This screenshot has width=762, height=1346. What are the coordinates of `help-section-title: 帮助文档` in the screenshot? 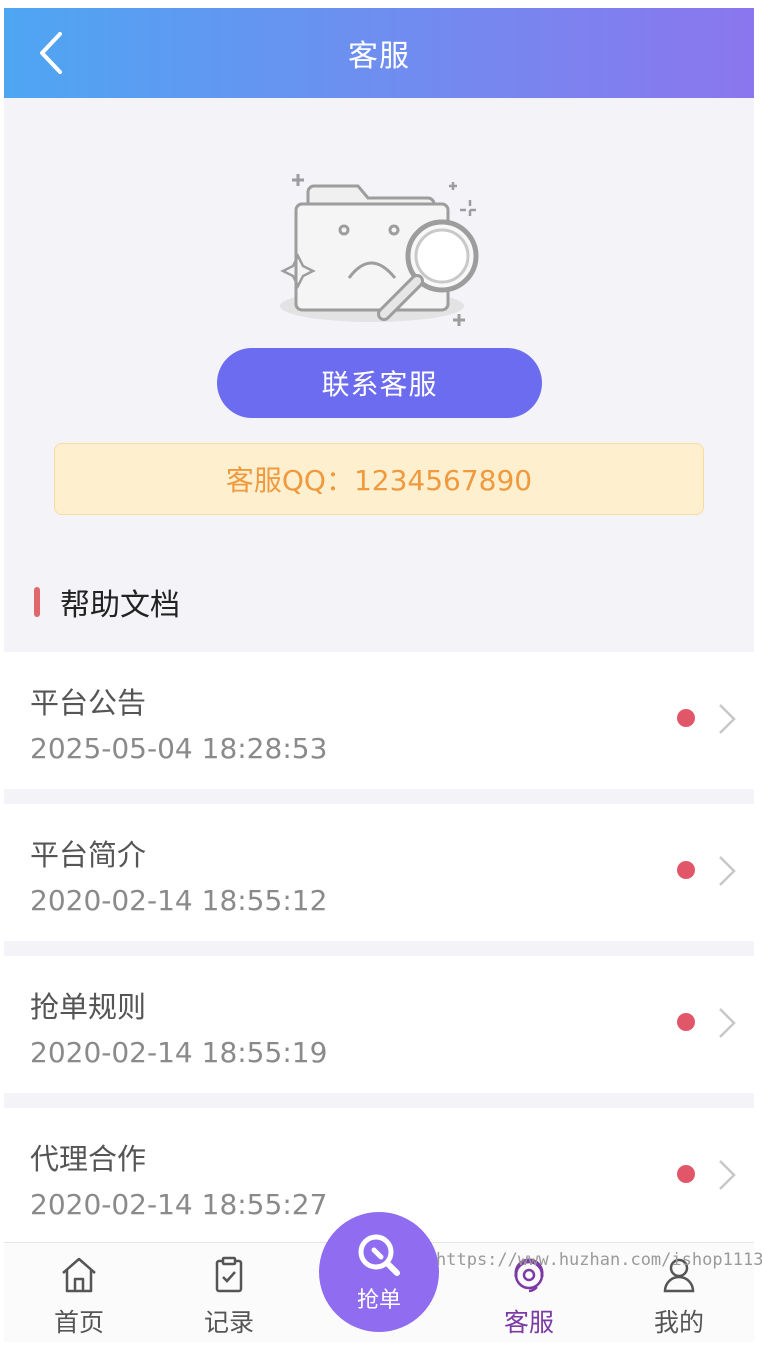 It's located at (120, 605).